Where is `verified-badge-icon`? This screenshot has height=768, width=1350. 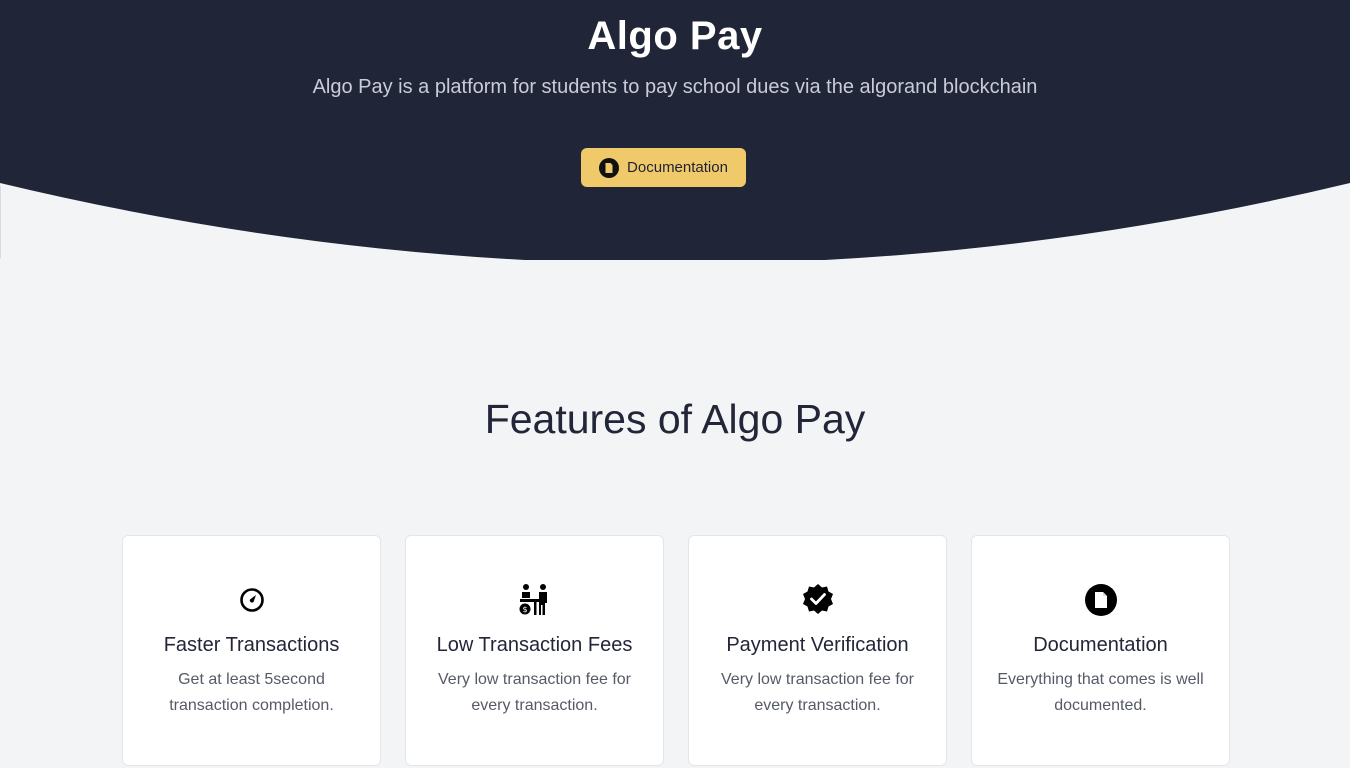 verified-badge-icon is located at coordinates (817, 600).